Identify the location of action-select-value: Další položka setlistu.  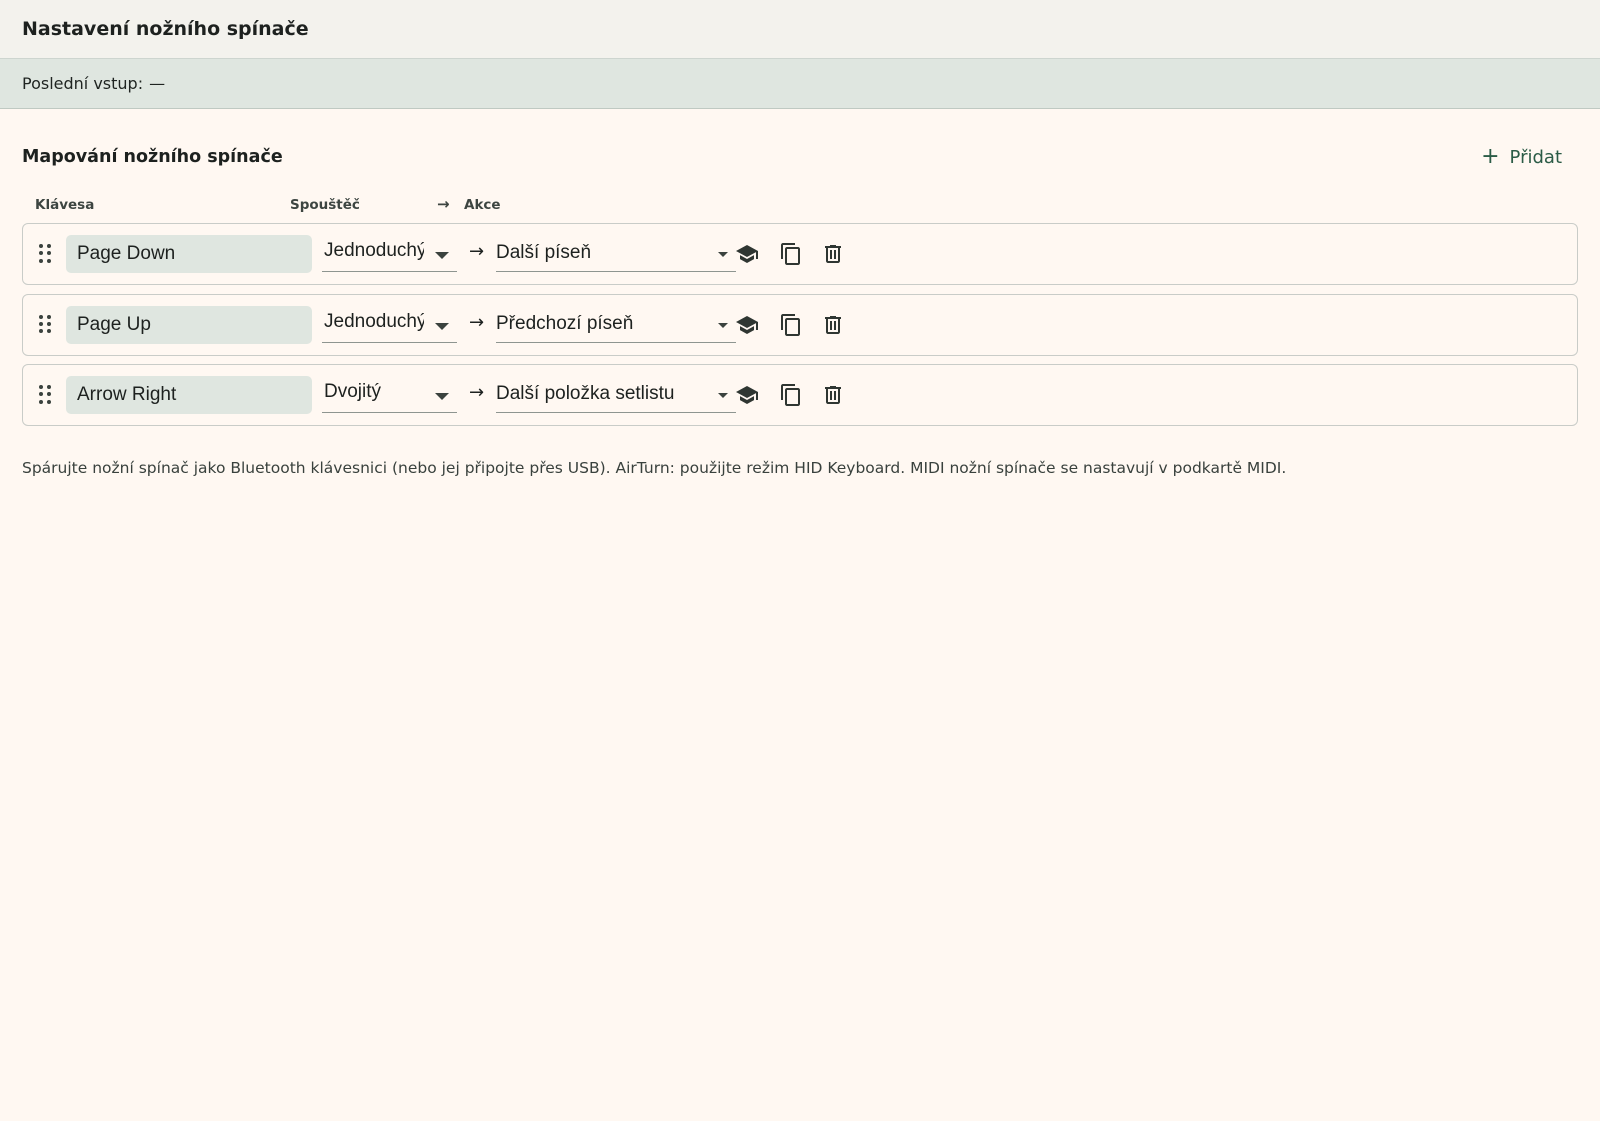
(585, 393).